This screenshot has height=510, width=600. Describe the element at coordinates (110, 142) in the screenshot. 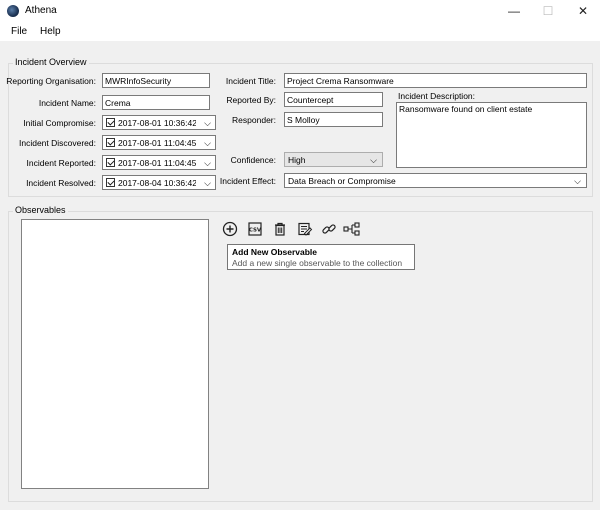

I see `incident-discovered-checkbox` at that location.